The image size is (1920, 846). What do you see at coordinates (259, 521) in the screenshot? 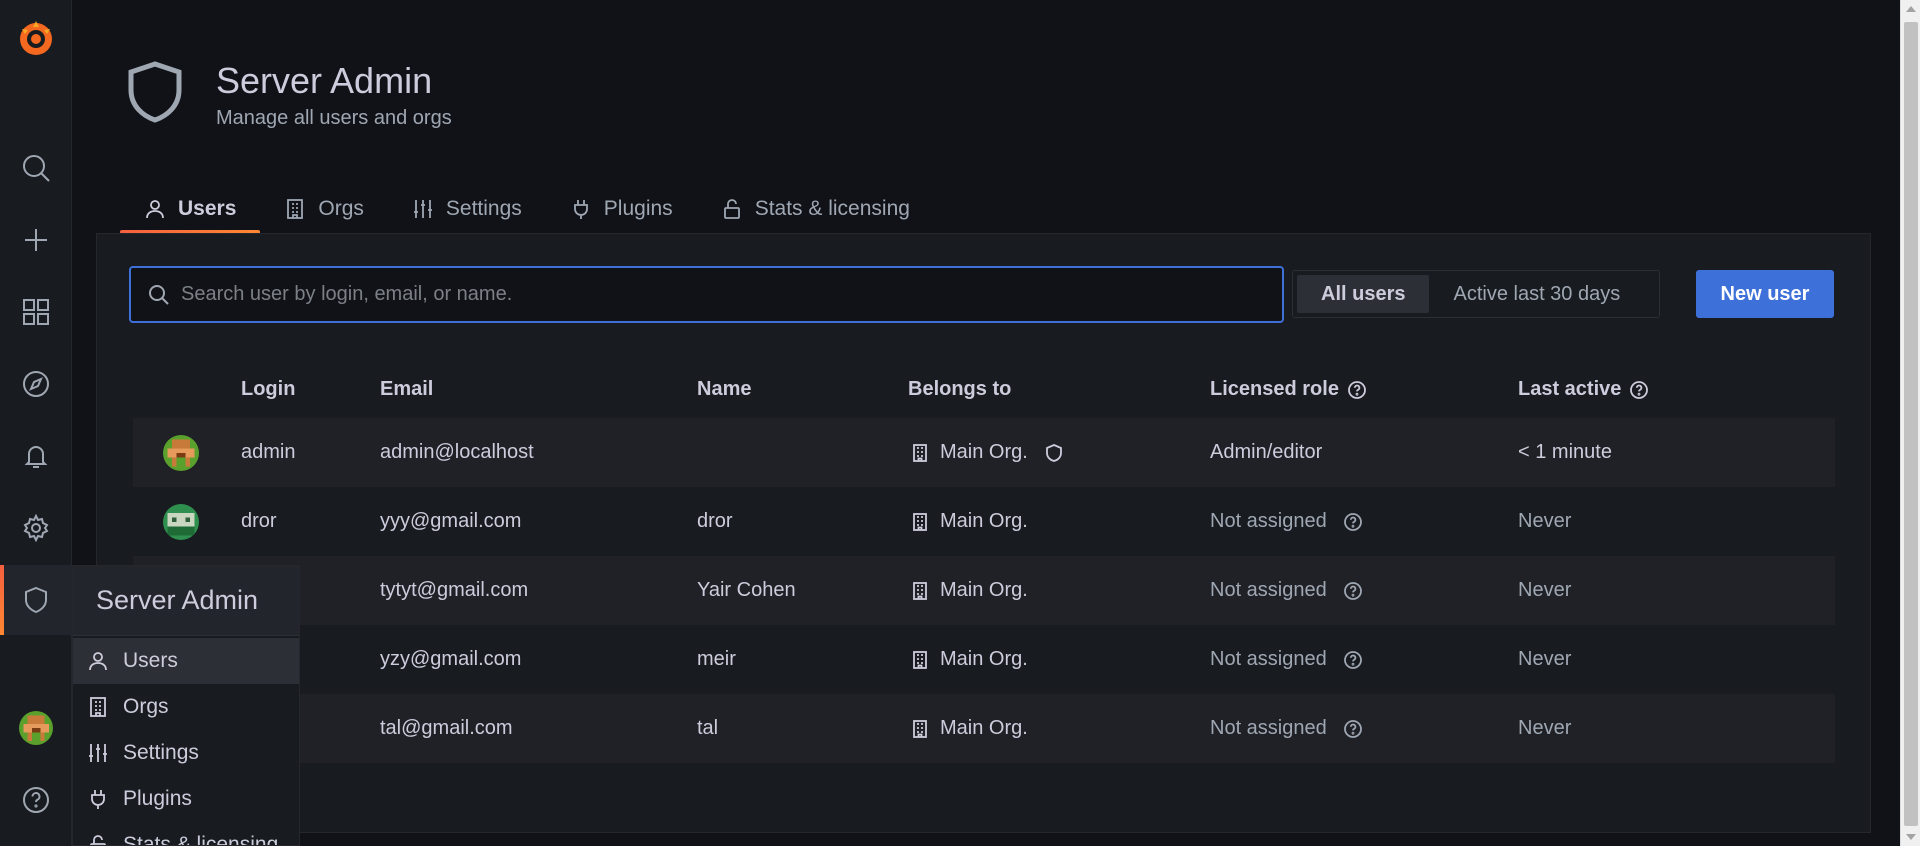
I see `cell-login: dror` at bounding box center [259, 521].